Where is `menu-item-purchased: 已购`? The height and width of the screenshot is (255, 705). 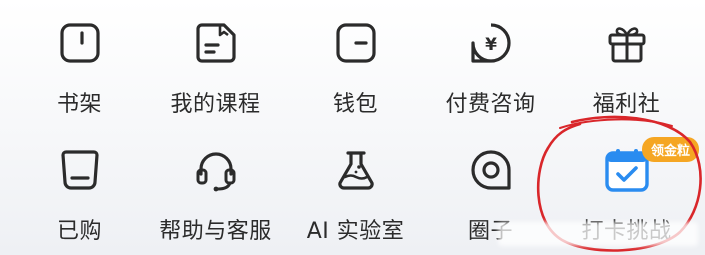 menu-item-purchased: 已购 is located at coordinates (79, 187).